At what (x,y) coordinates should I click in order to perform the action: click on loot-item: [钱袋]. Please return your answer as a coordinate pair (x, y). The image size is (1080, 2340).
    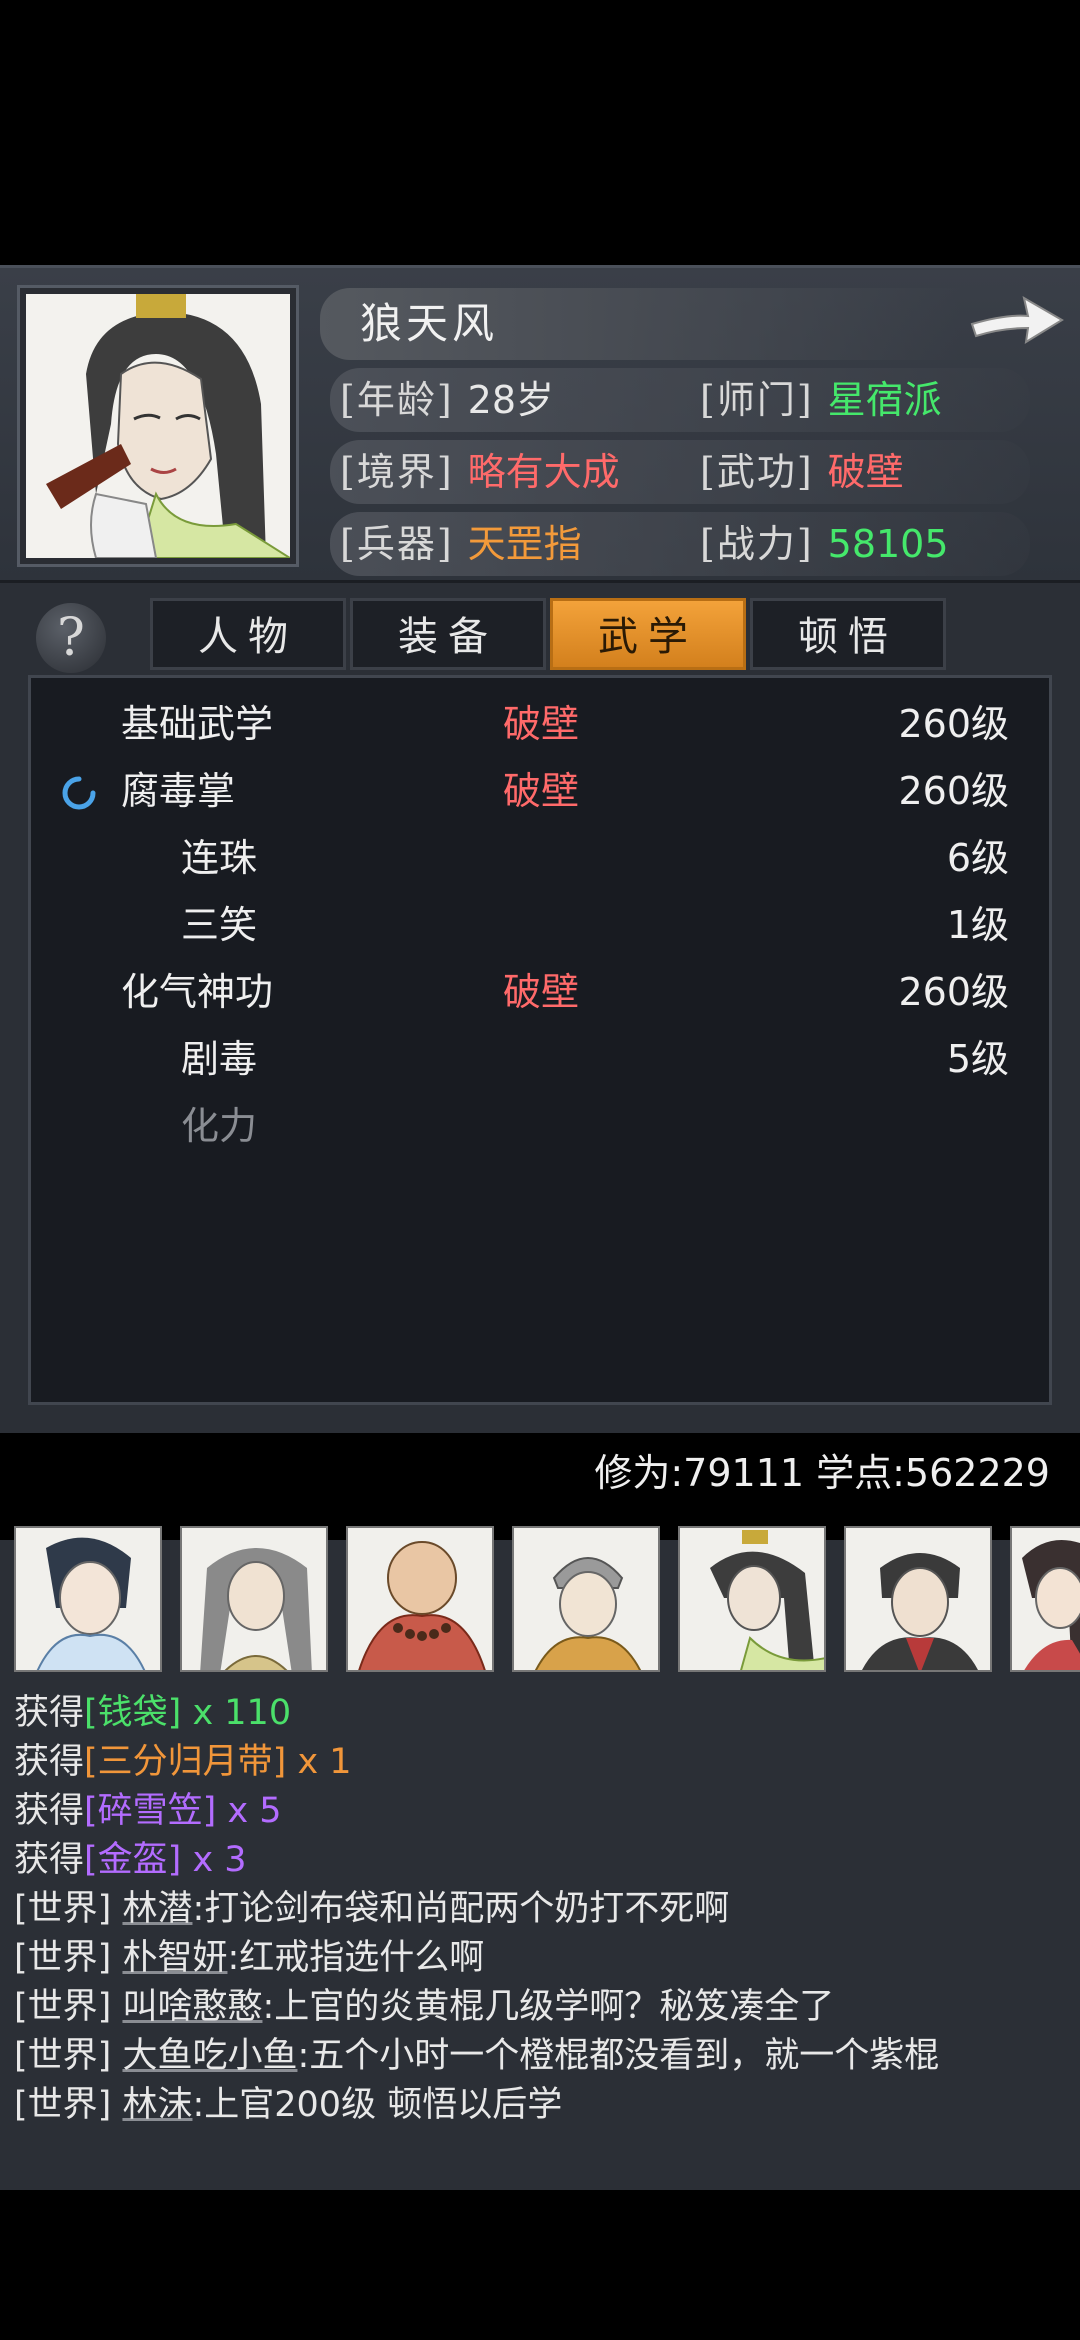
    Looking at the image, I should click on (132, 1713).